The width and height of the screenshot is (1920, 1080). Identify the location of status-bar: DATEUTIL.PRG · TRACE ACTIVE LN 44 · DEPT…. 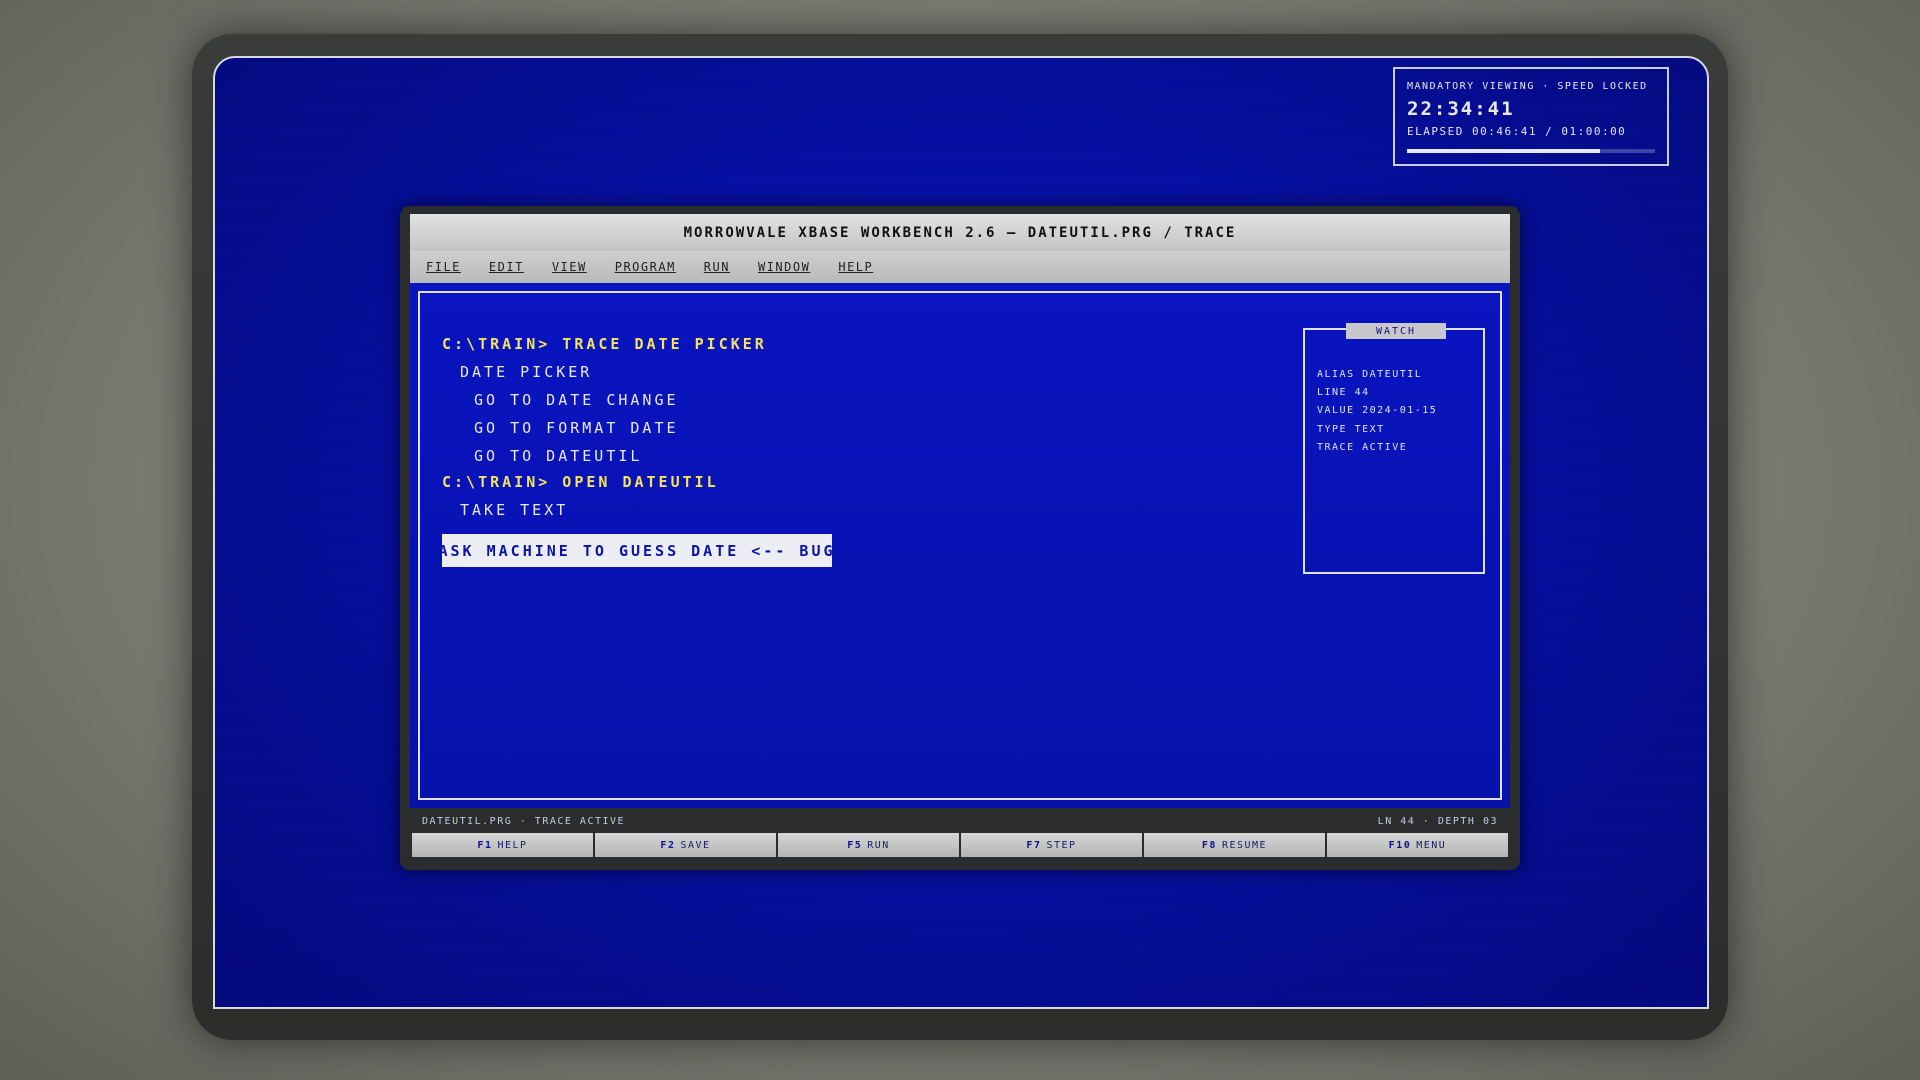
(960, 821).